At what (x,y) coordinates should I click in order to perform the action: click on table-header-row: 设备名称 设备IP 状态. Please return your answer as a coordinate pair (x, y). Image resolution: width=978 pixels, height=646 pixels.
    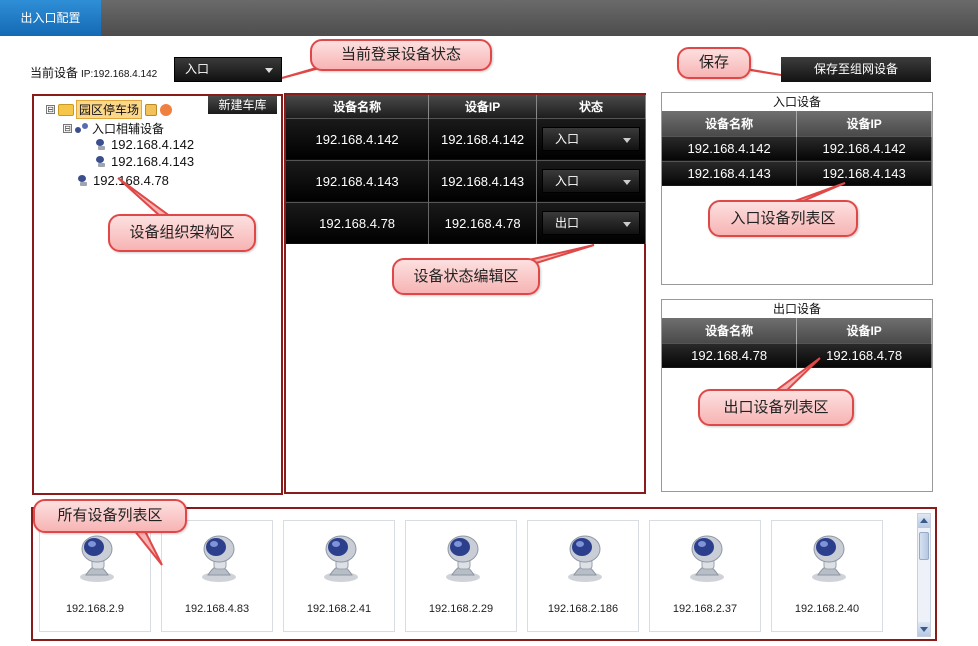
    Looking at the image, I should click on (466, 106).